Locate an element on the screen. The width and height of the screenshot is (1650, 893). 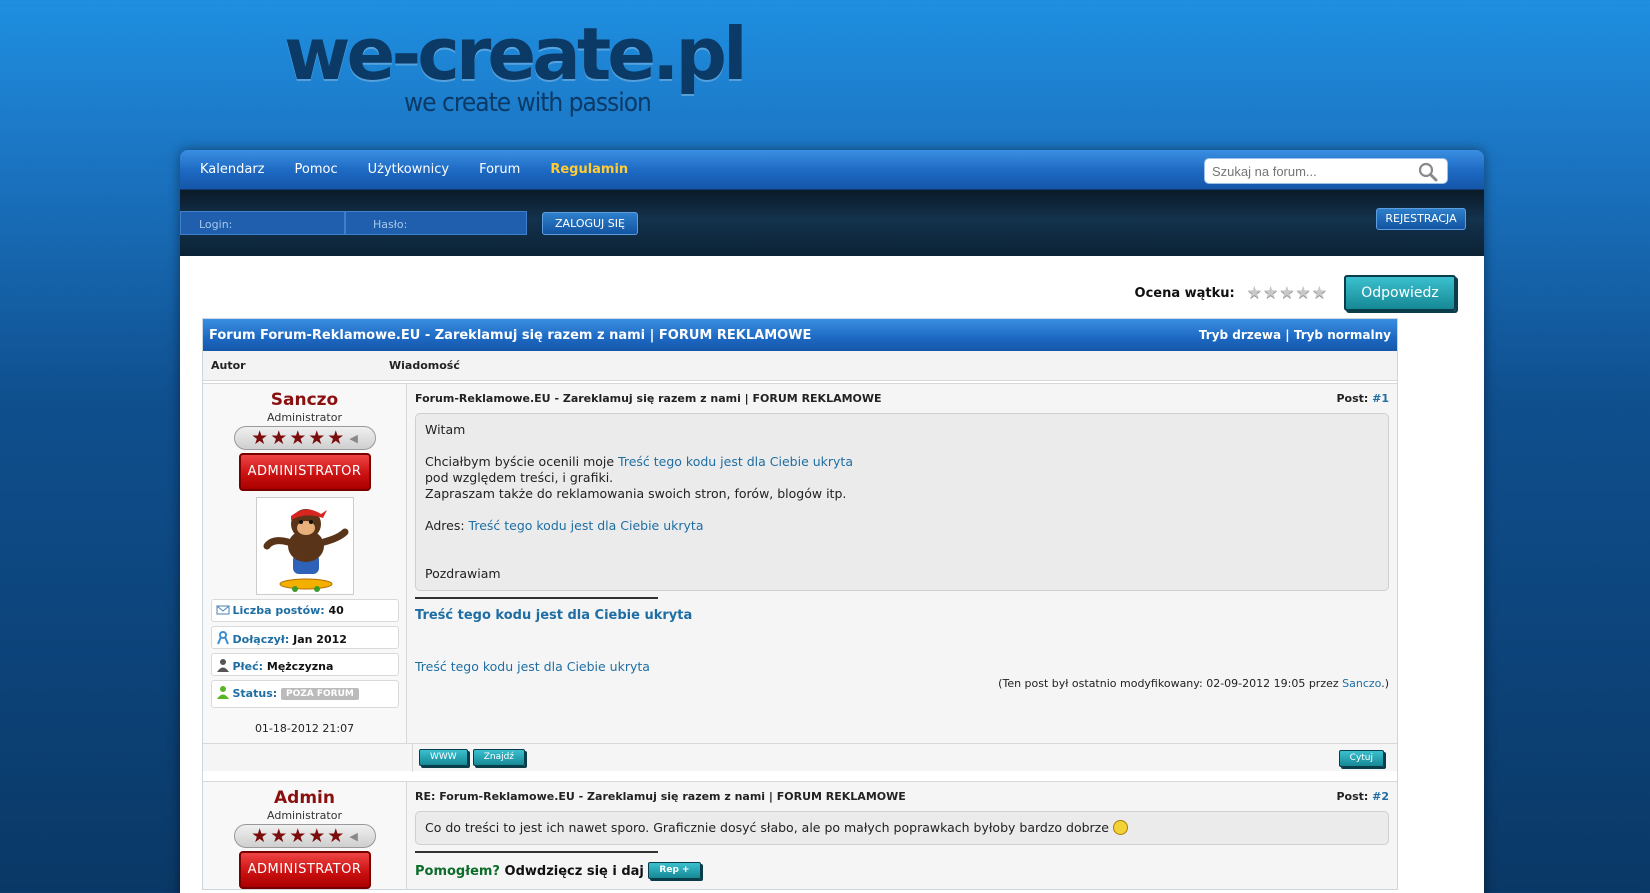
mode-normal-link: Tryb normalny is located at coordinates (1342, 335).